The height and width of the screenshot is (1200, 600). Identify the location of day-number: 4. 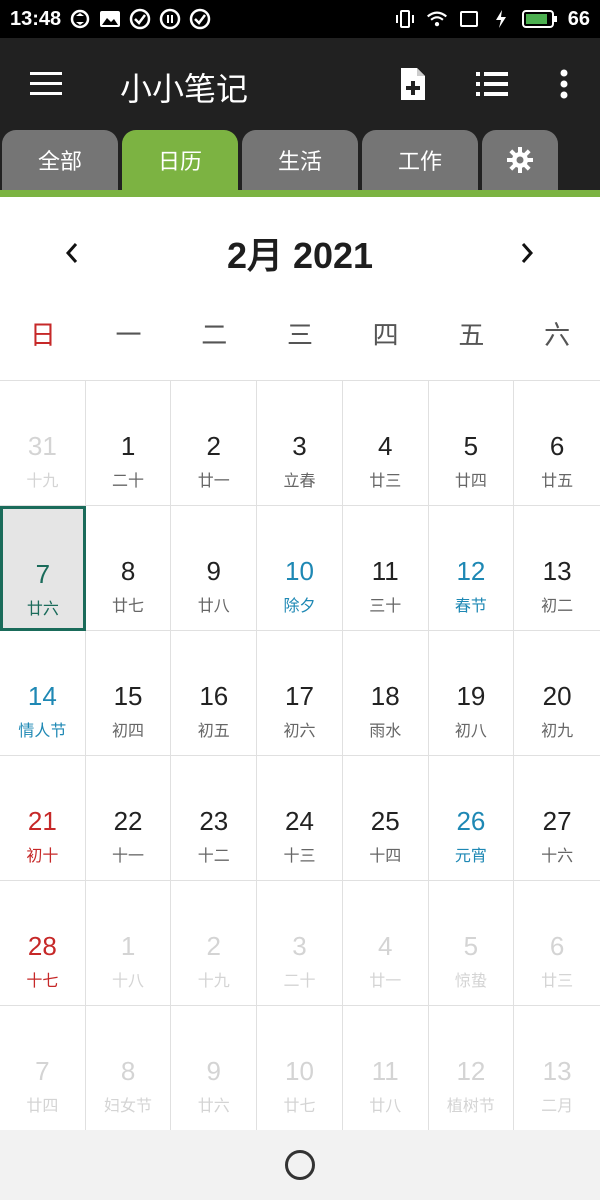
(385, 946).